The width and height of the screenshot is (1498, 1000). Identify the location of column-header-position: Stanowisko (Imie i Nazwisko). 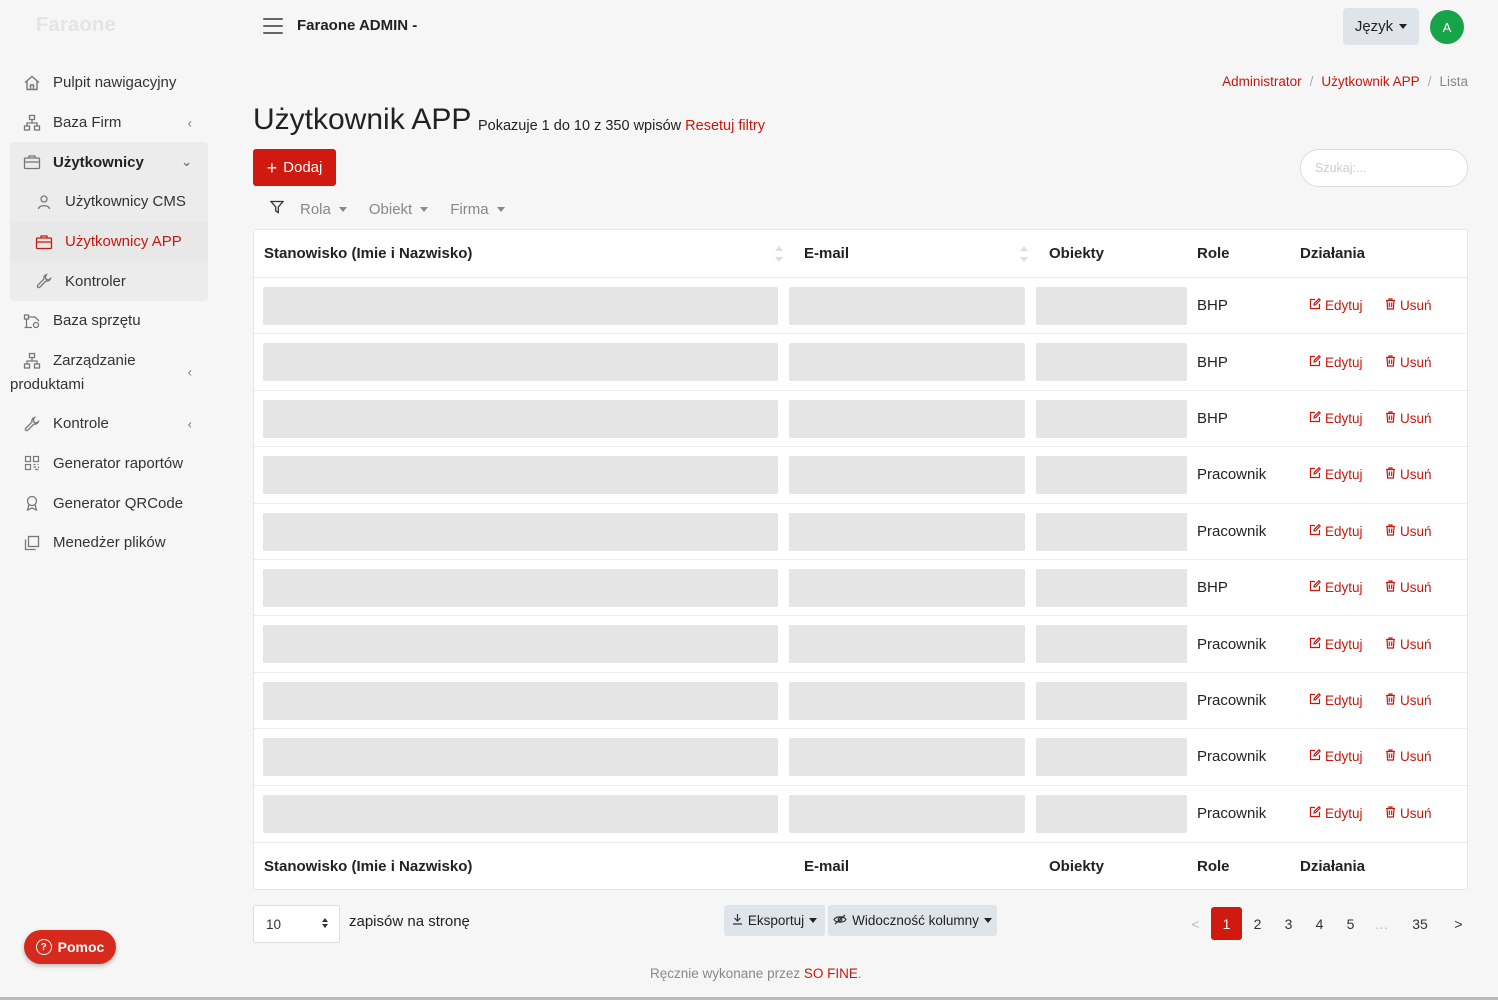
(368, 253).